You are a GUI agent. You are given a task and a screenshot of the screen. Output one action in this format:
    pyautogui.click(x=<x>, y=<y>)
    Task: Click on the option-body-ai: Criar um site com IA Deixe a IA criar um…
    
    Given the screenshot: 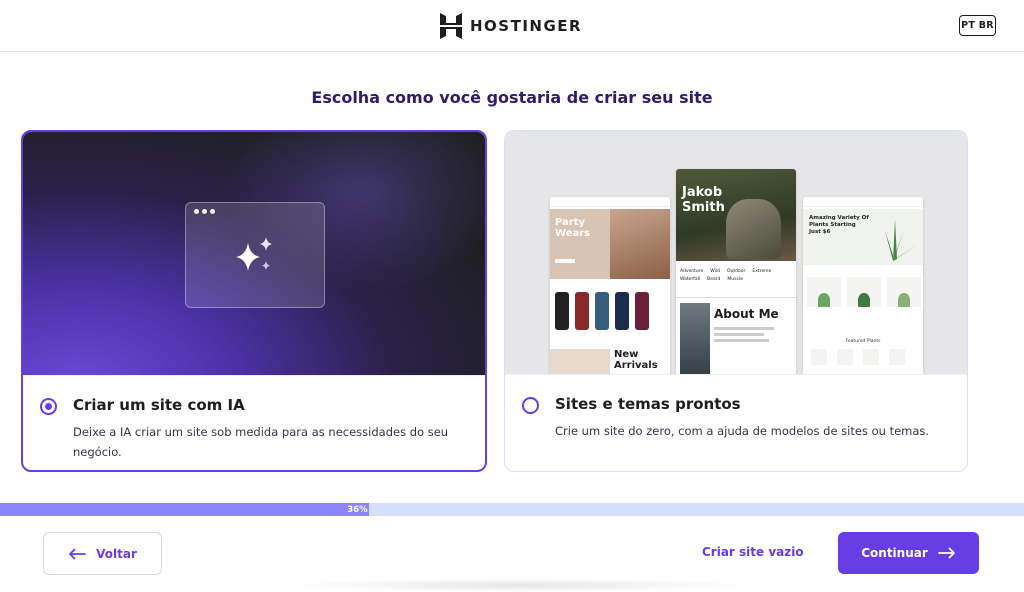 What is the action you would take?
    pyautogui.click(x=254, y=422)
    